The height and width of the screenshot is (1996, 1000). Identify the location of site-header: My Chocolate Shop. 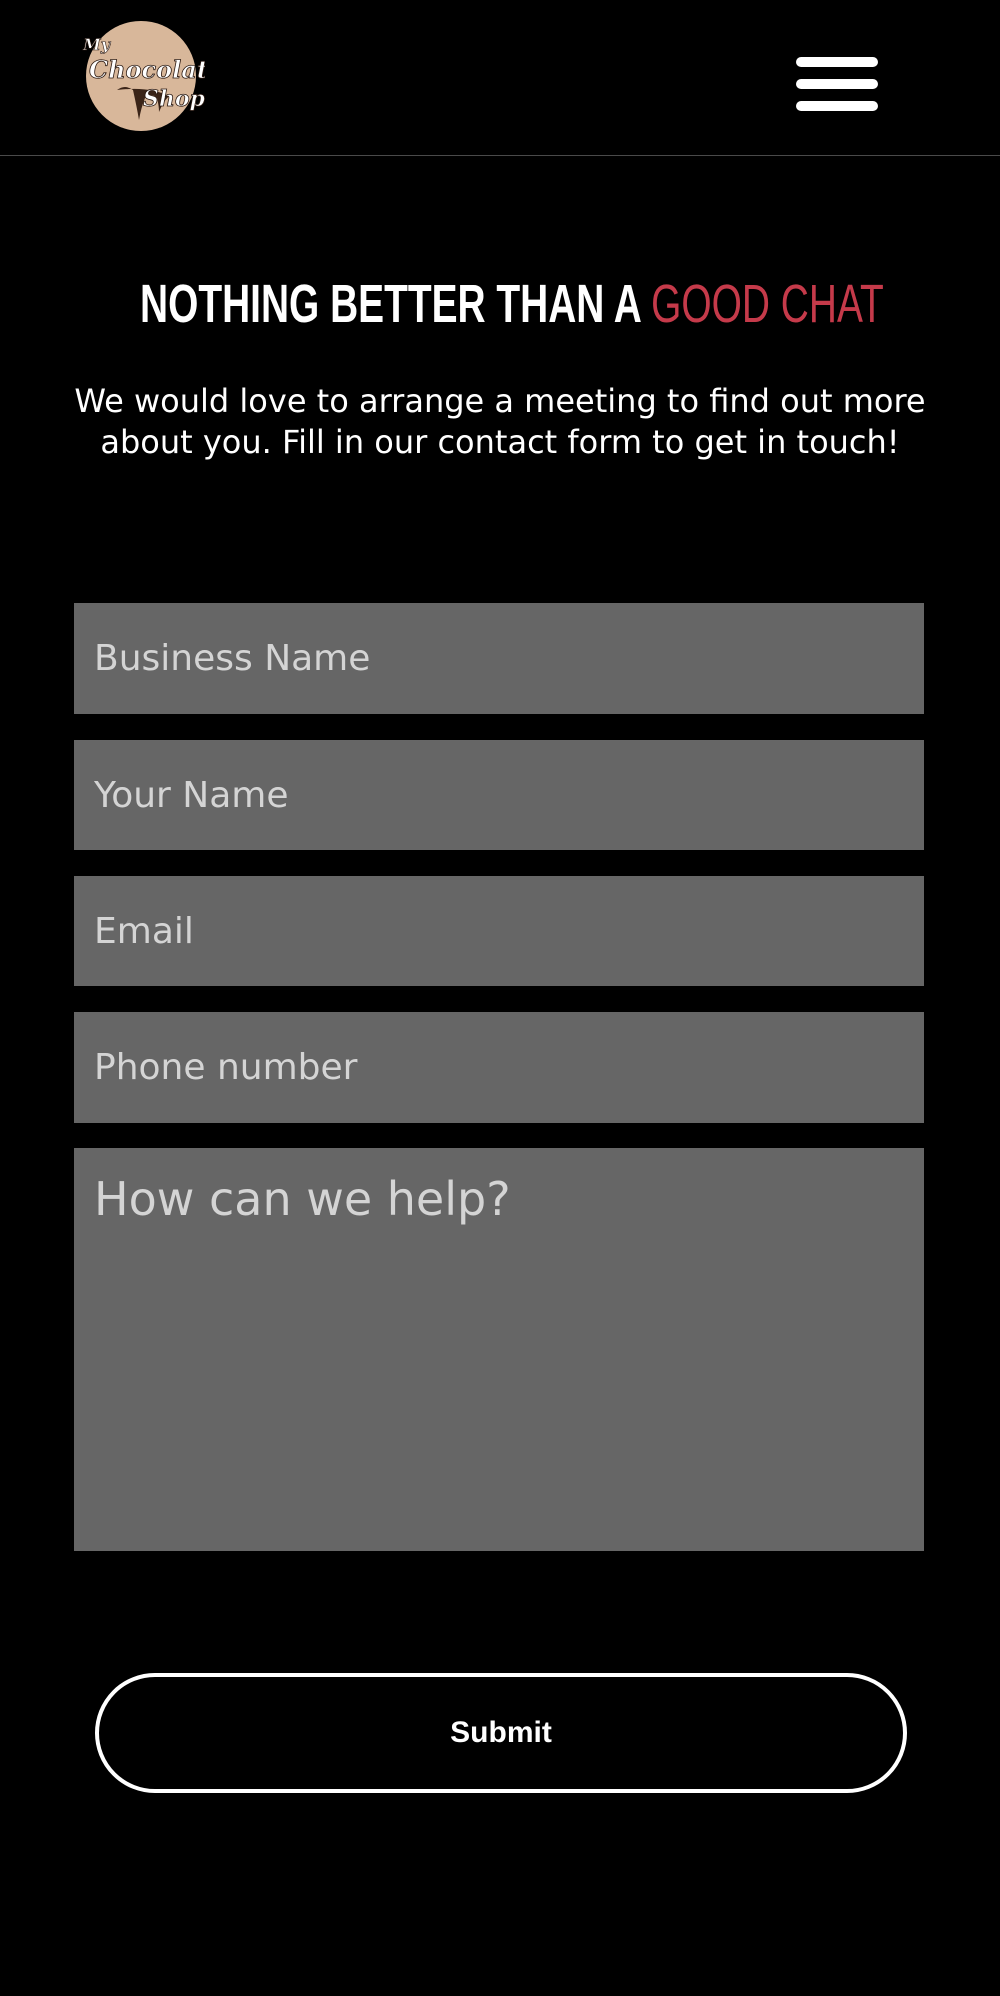
(500, 78).